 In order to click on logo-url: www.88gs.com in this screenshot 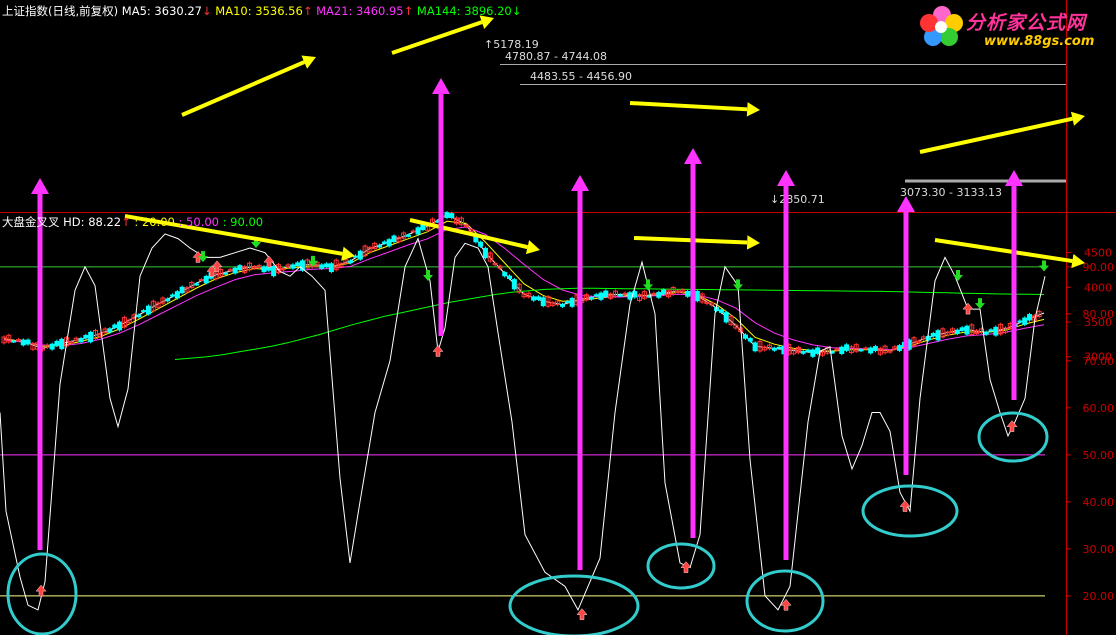, I will do `click(1039, 41)`.